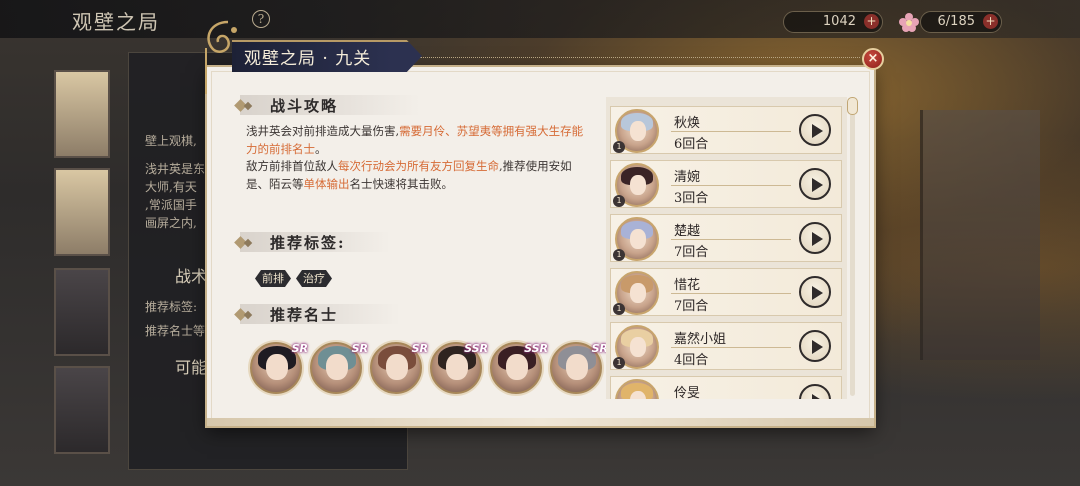  Describe the element at coordinates (273, 278) in the screenshot. I see `tag-frontline: 前排` at that location.